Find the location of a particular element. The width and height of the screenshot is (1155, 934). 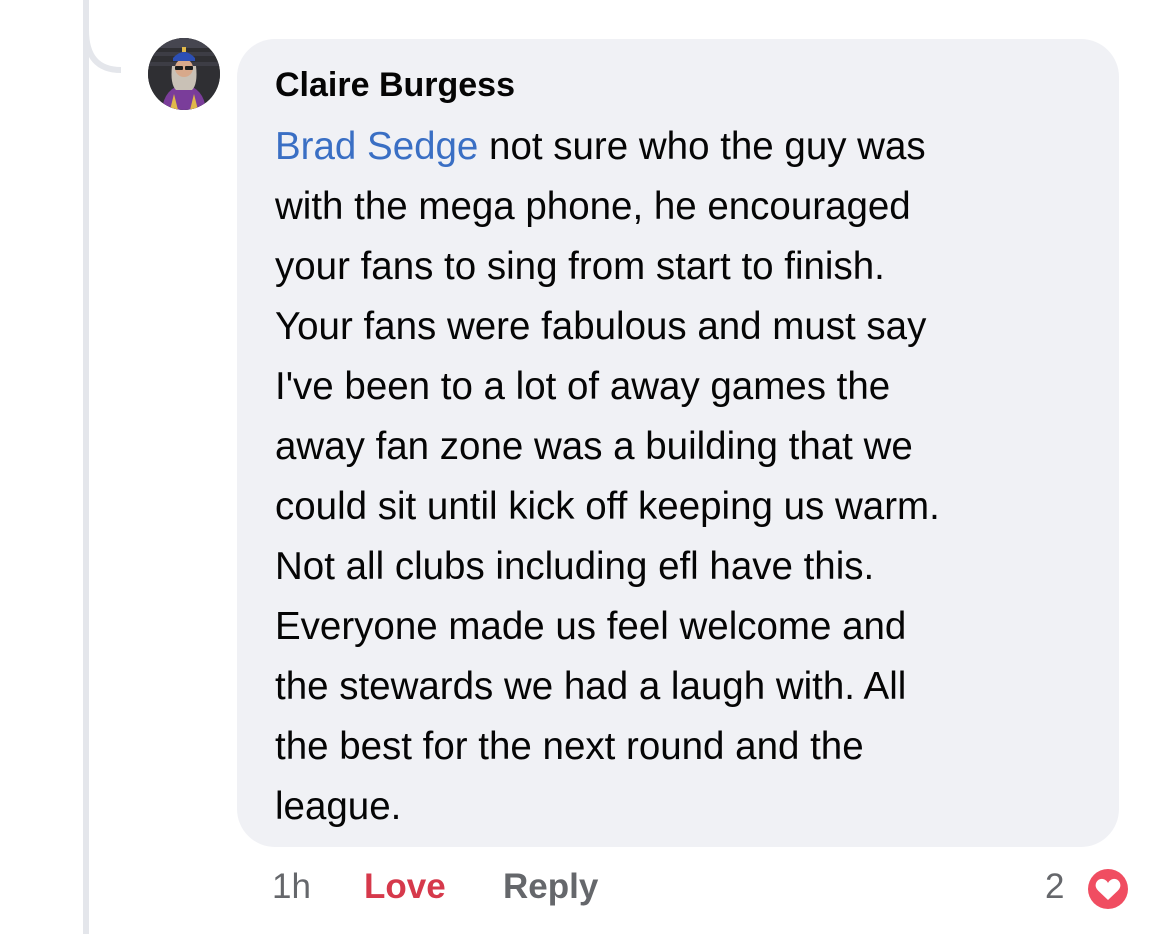

comment-line: I've been to a lot of away games the is located at coordinates (583, 386).